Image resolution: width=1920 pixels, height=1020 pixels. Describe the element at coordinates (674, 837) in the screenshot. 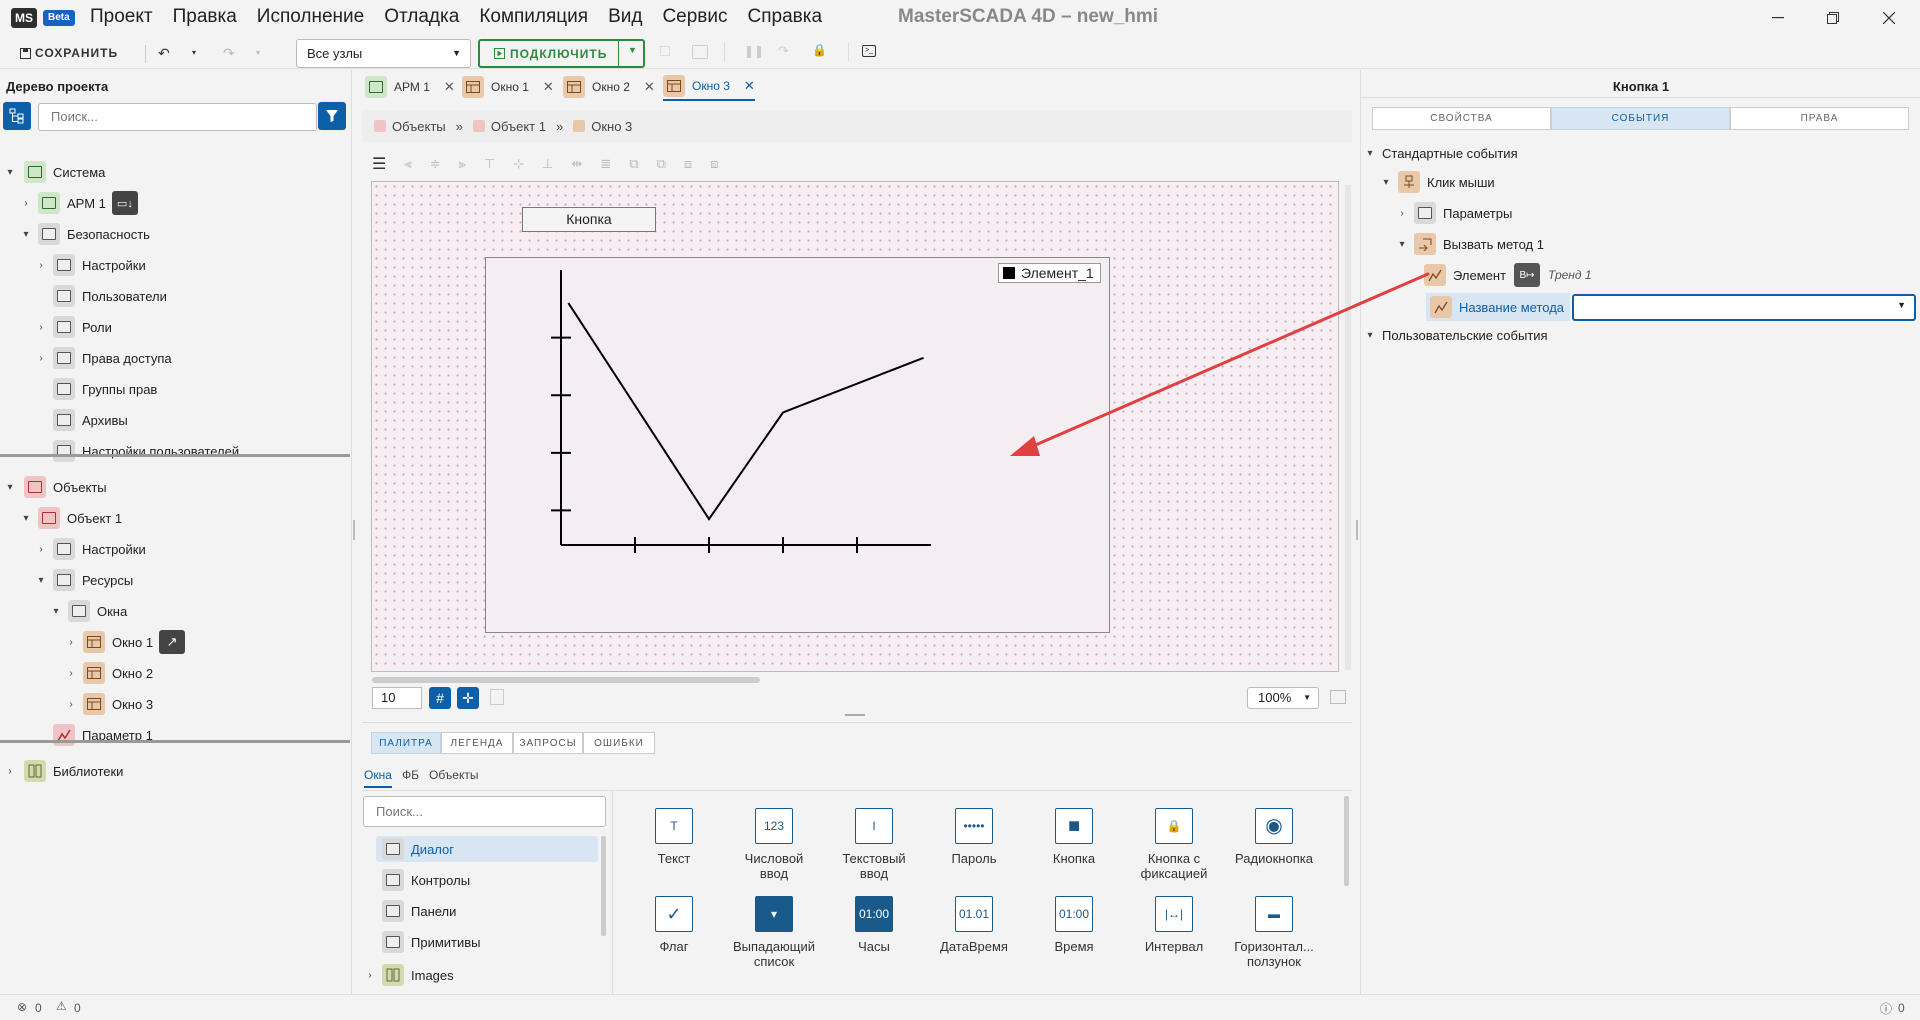

I see `palette-text: T Текст` at that location.